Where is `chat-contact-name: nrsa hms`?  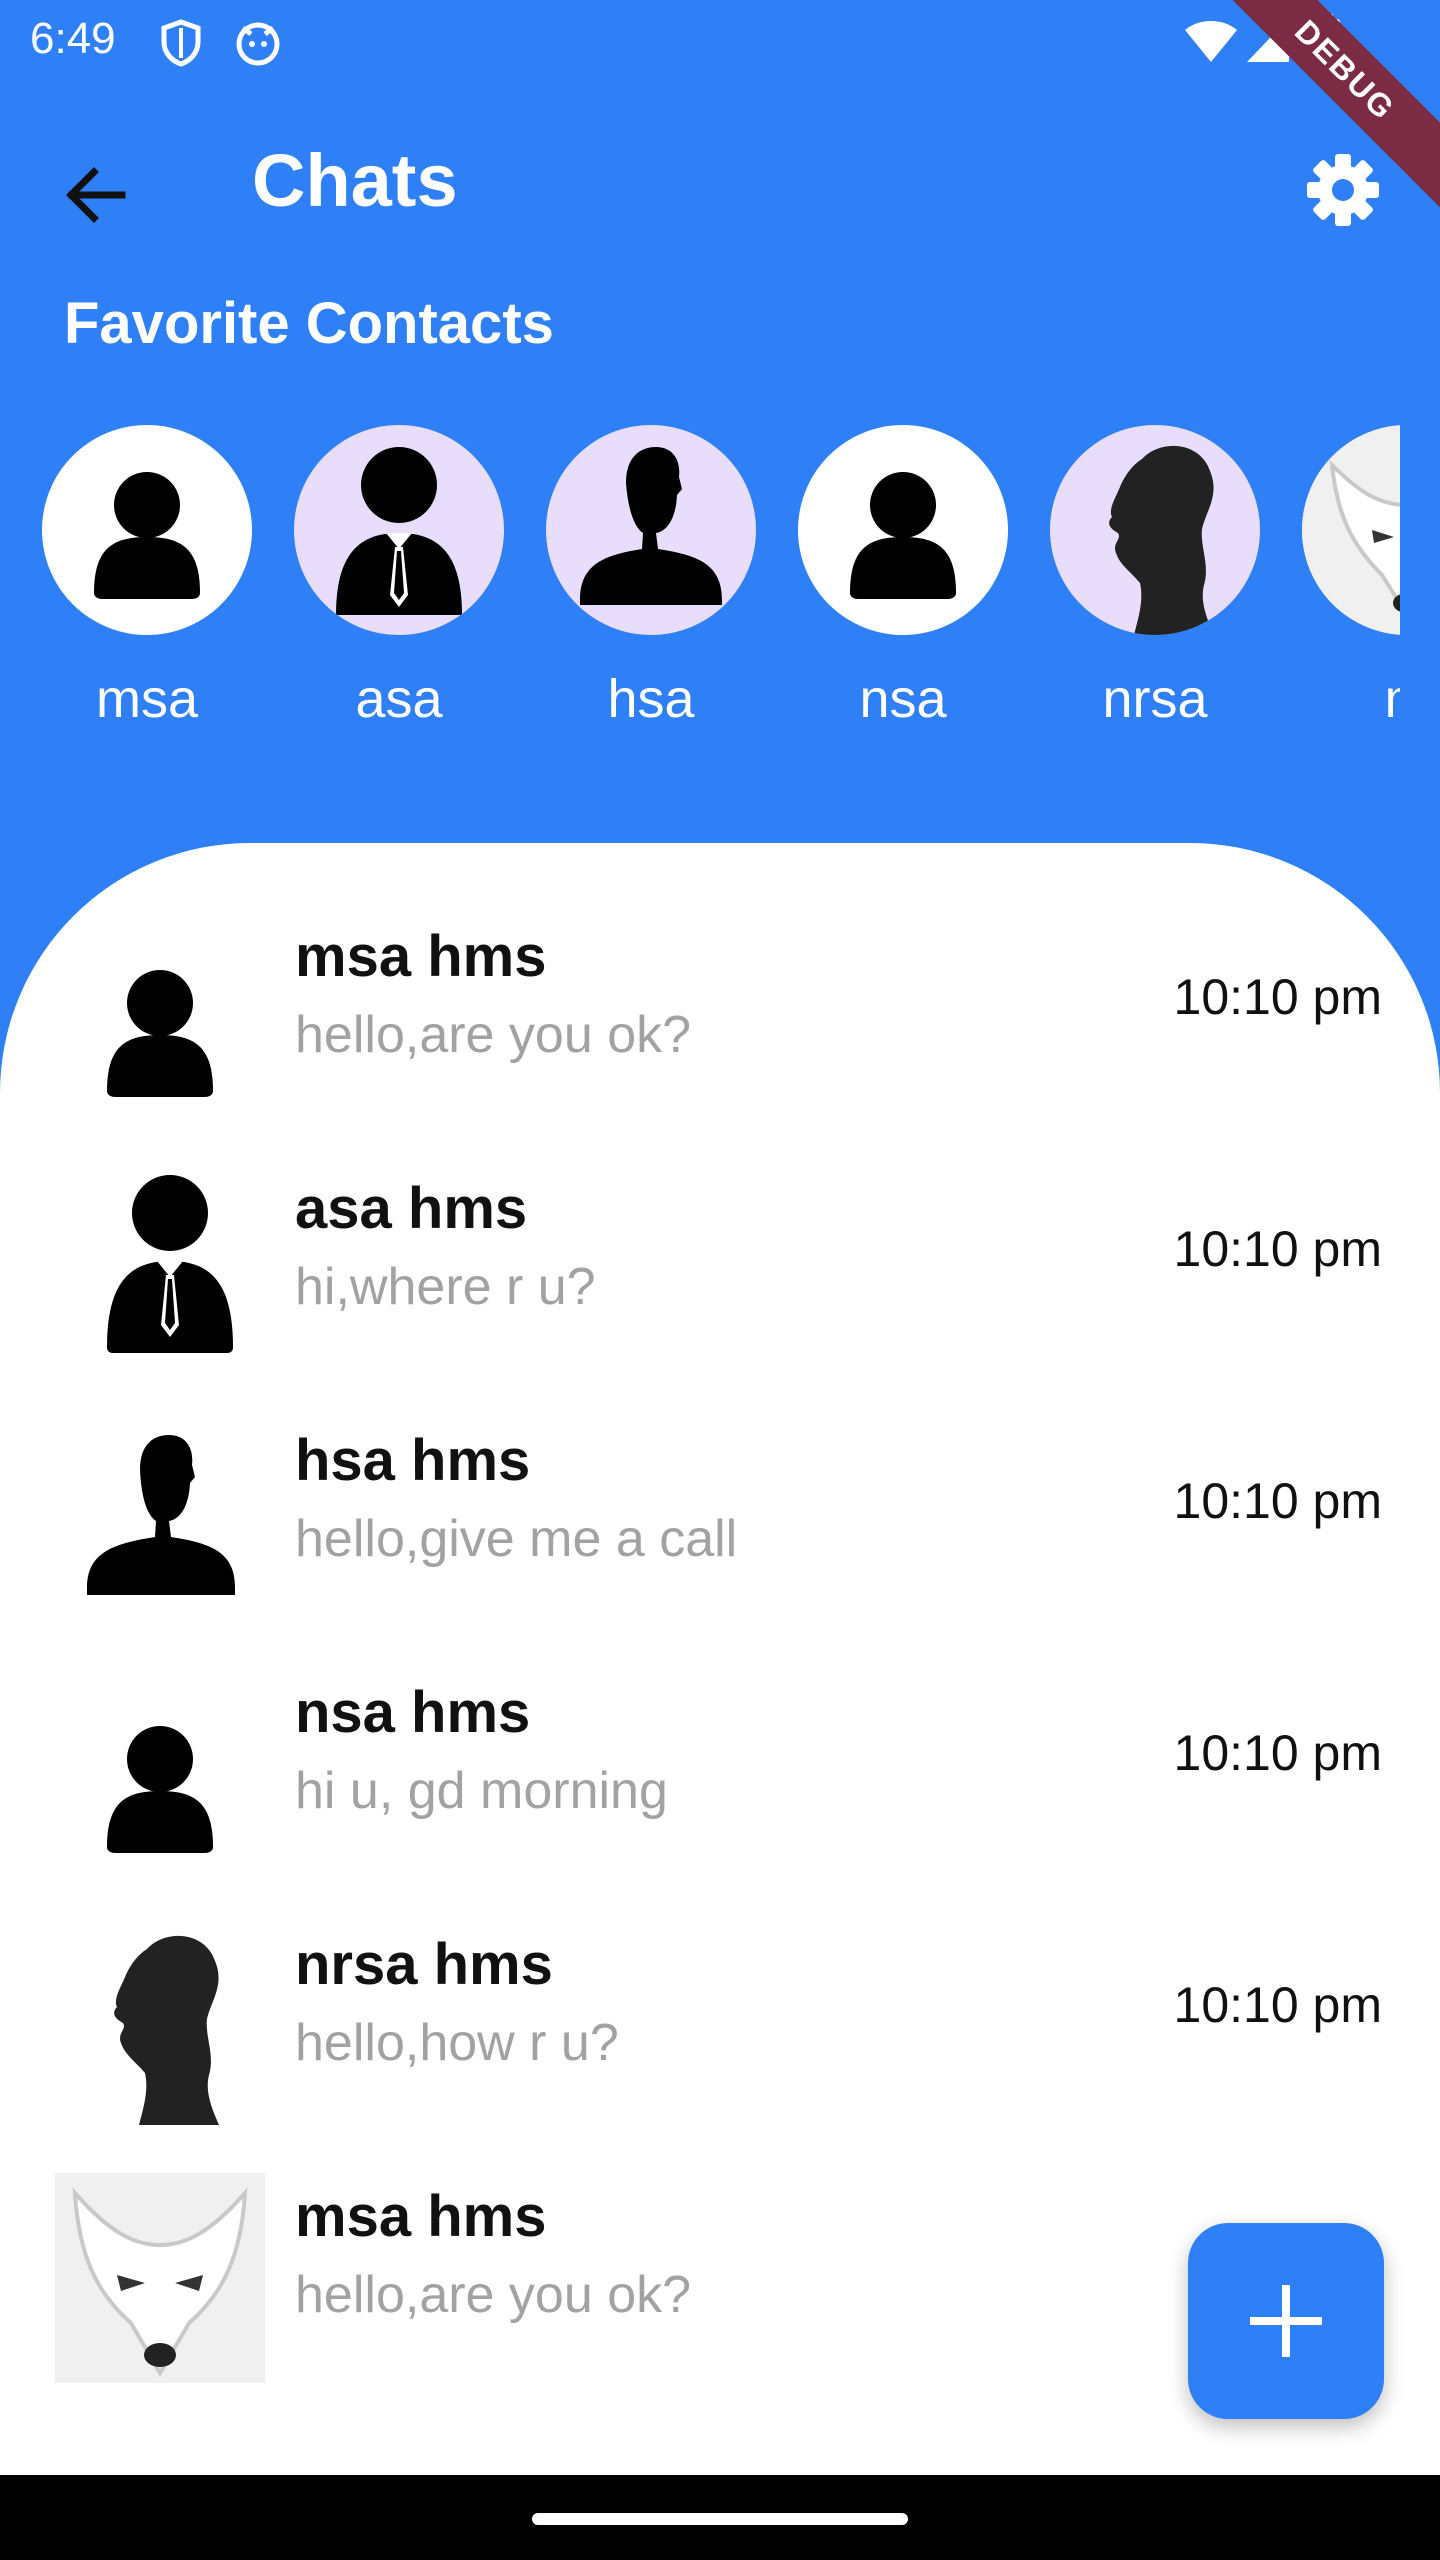 chat-contact-name: nrsa hms is located at coordinates (424, 1964).